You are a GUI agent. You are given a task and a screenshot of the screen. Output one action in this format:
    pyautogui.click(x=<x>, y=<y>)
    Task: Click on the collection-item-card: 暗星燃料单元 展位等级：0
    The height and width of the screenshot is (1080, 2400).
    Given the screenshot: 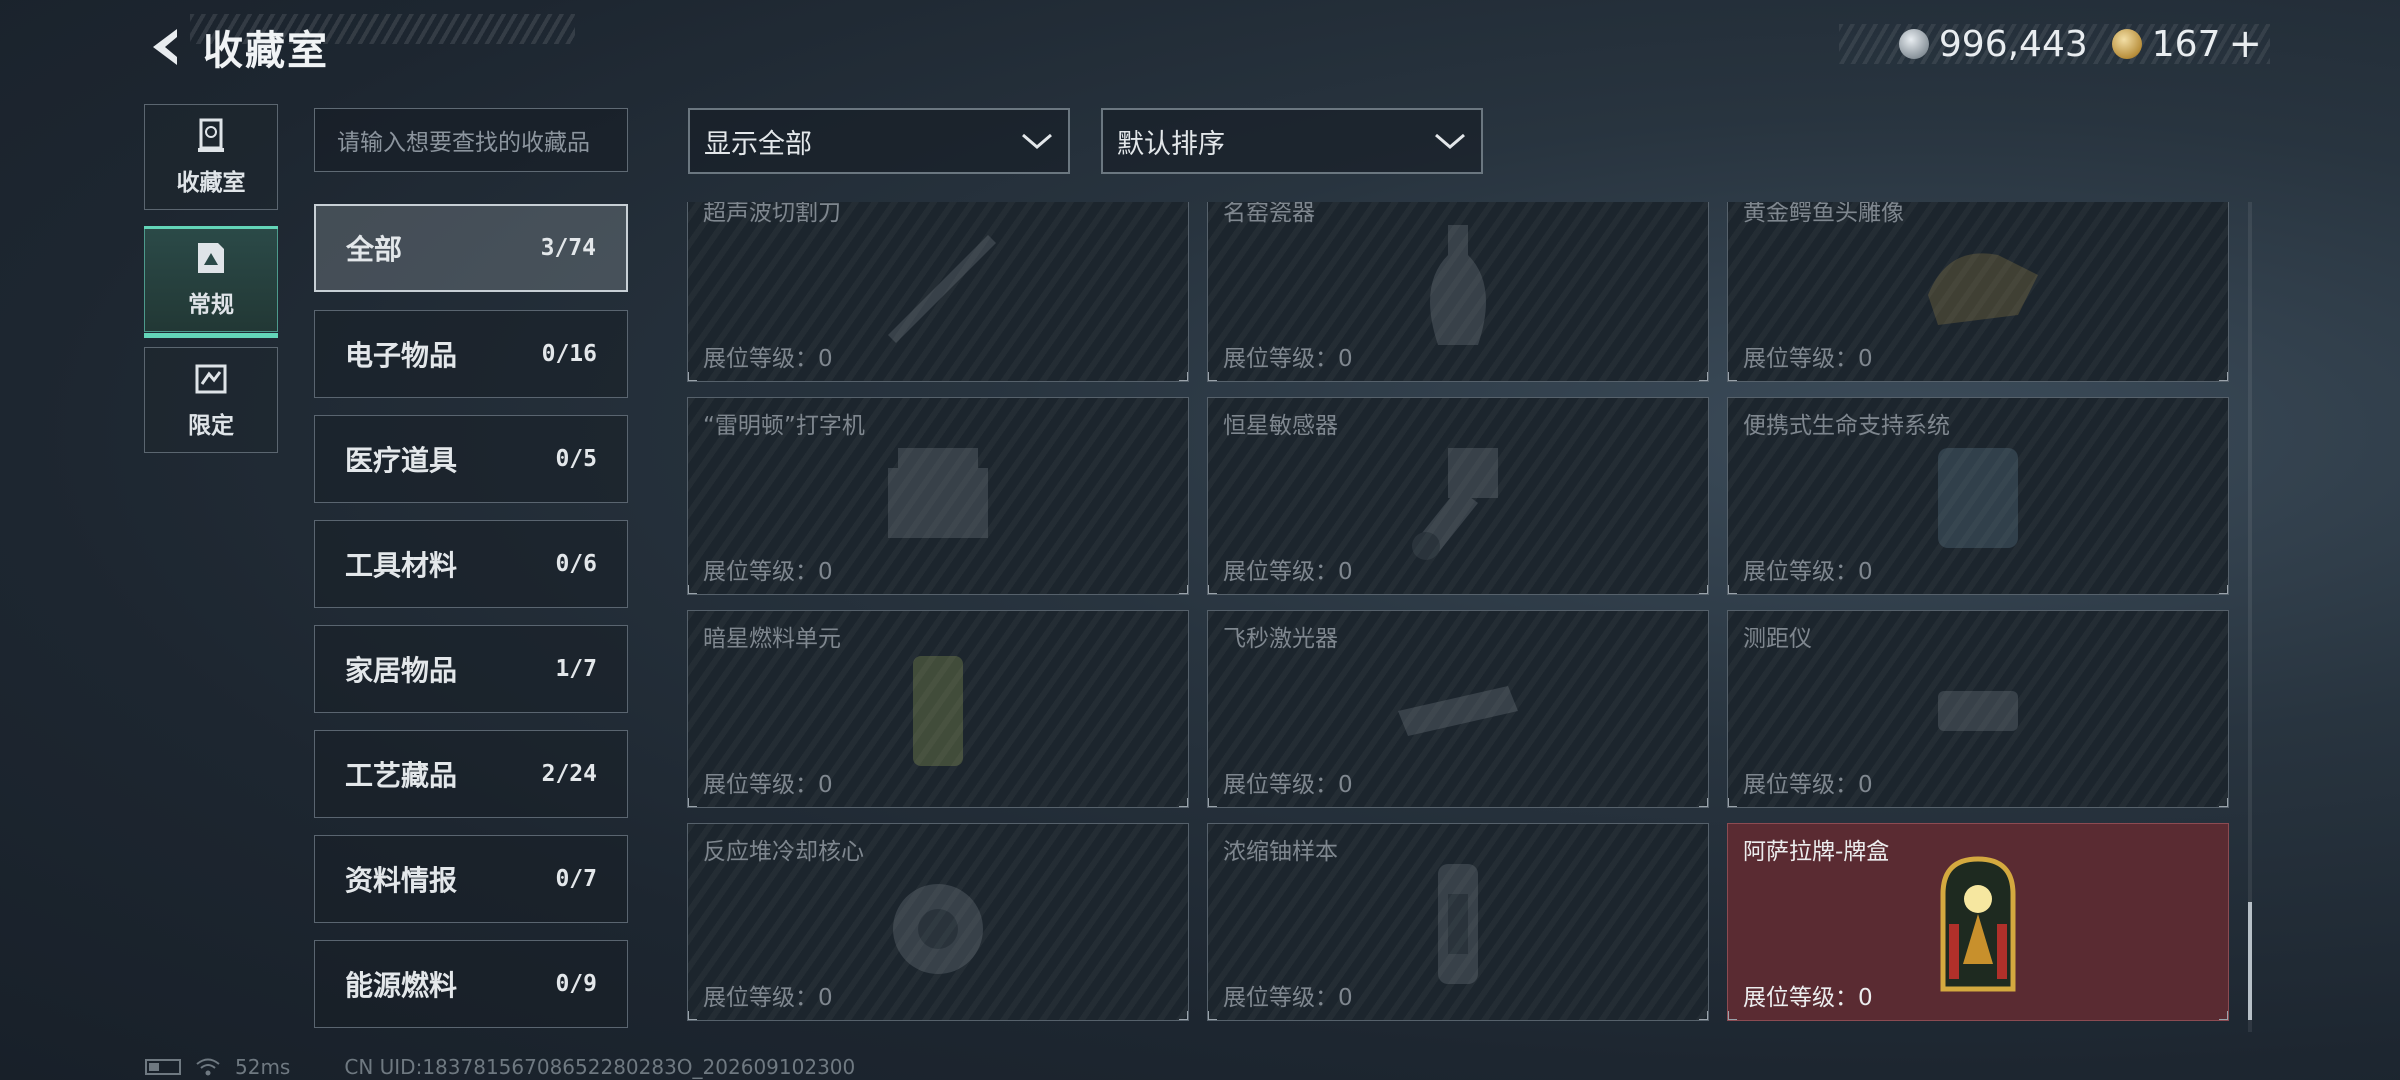 What is the action you would take?
    pyautogui.click(x=938, y=709)
    